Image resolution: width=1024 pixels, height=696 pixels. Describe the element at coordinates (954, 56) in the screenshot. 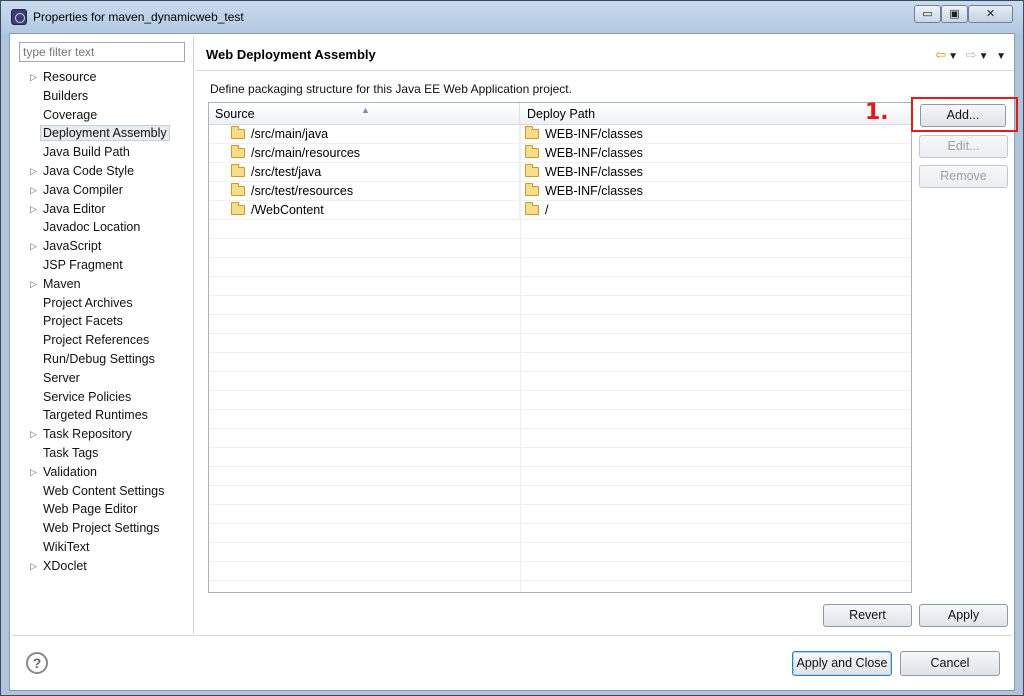

I see `back-menu-chevron-icon: ▼` at that location.